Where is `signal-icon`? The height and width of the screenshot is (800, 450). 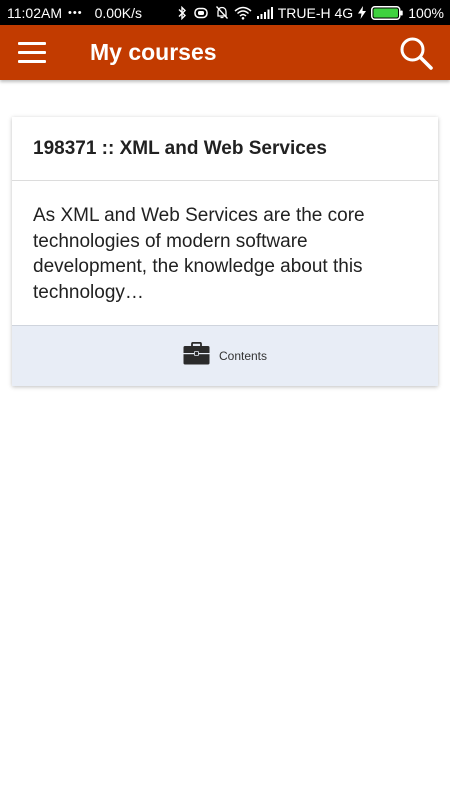 signal-icon is located at coordinates (264, 12).